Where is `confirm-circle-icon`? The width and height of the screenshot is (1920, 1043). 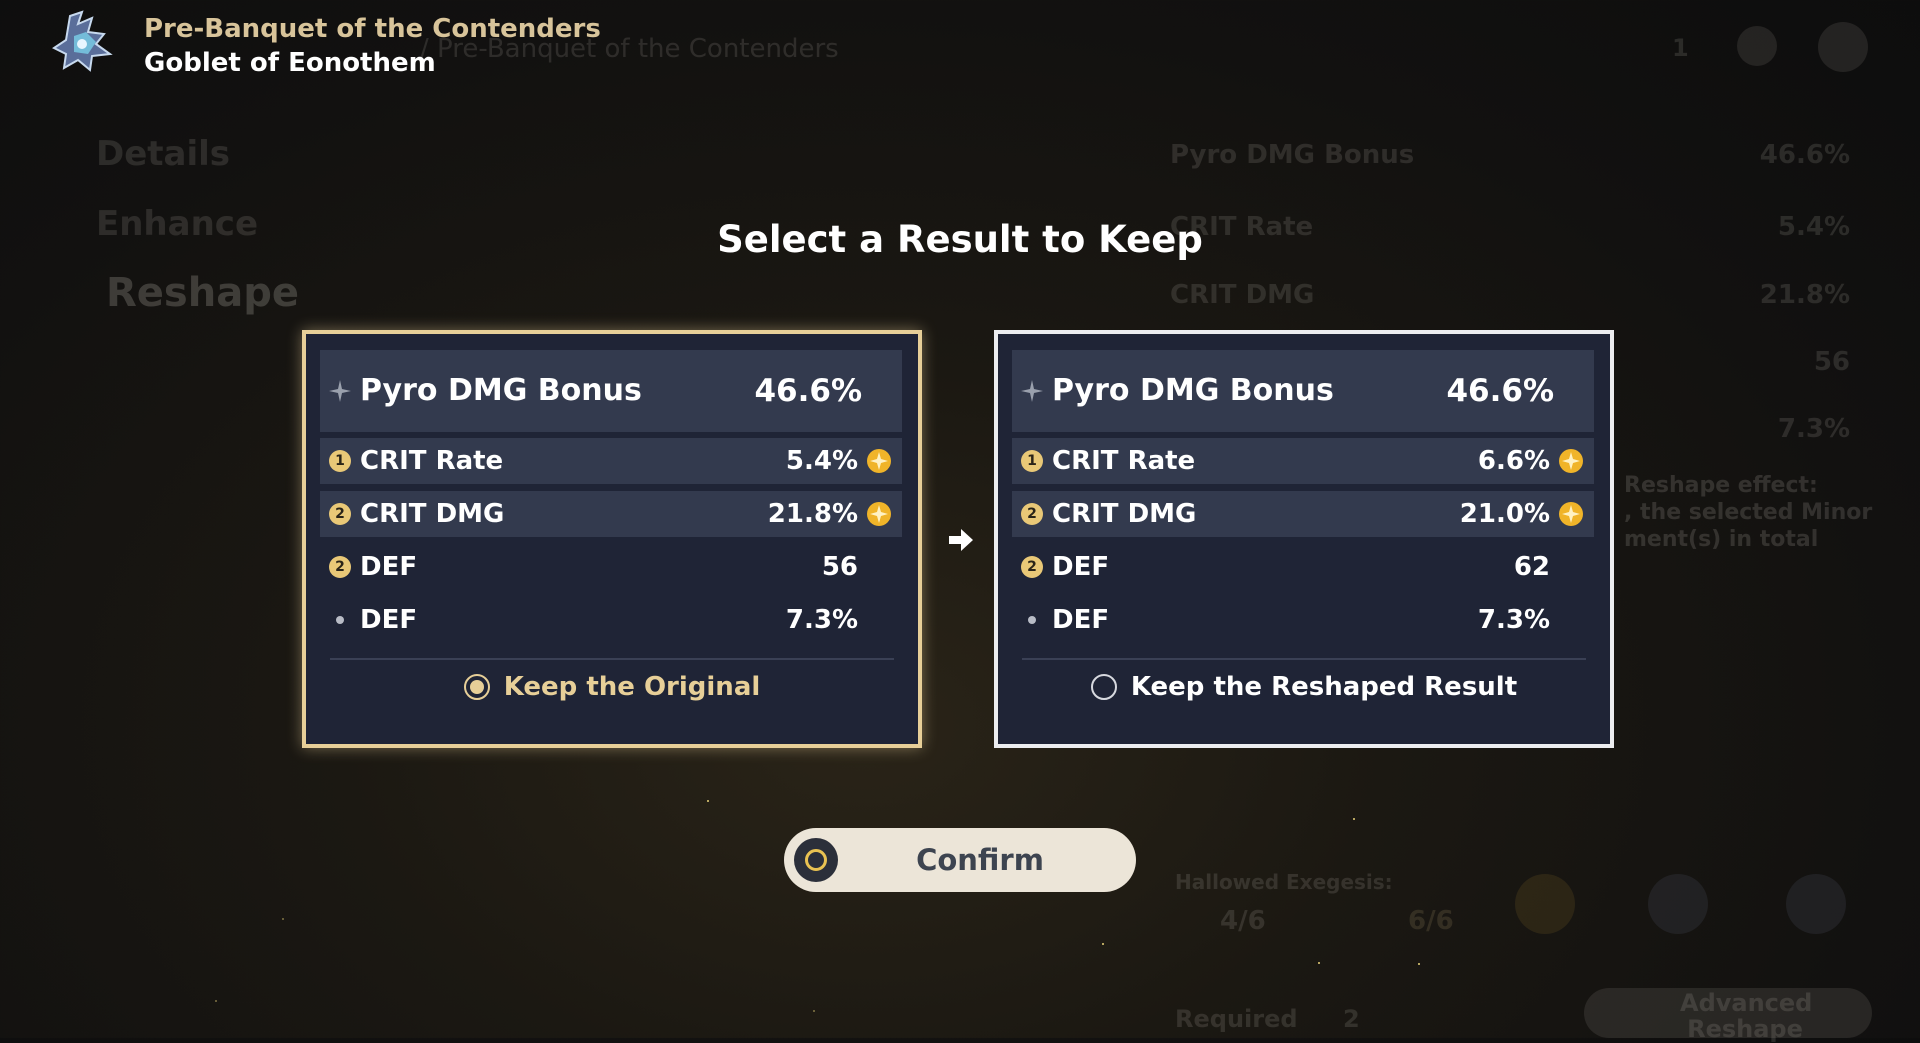 confirm-circle-icon is located at coordinates (816, 860).